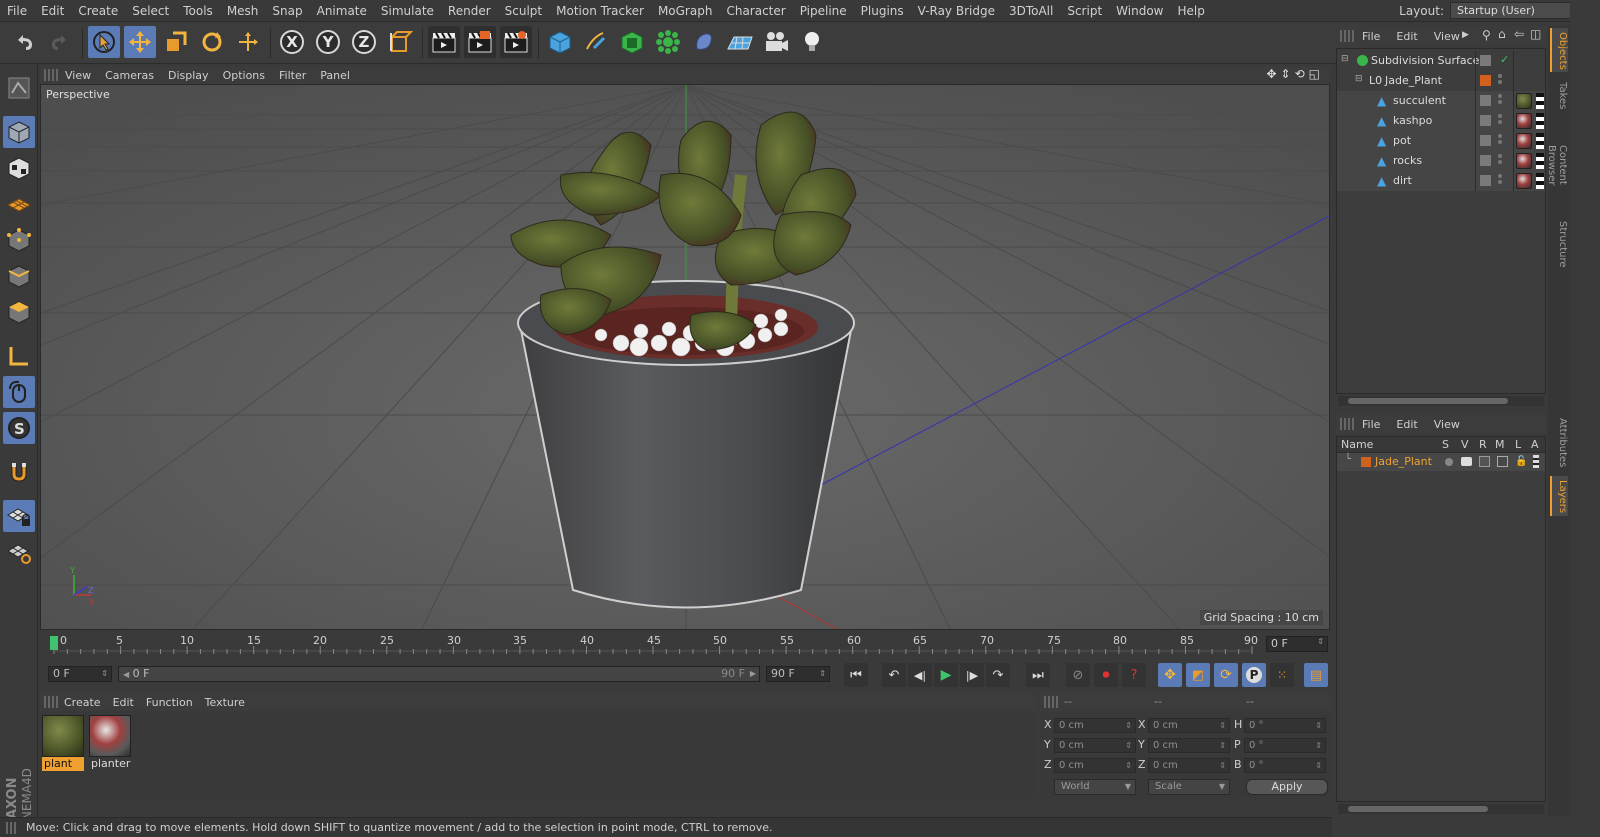 The height and width of the screenshot is (837, 1600). Describe the element at coordinates (600, 11) in the screenshot. I see `menu-motion-tracker: Motion Tracker` at that location.